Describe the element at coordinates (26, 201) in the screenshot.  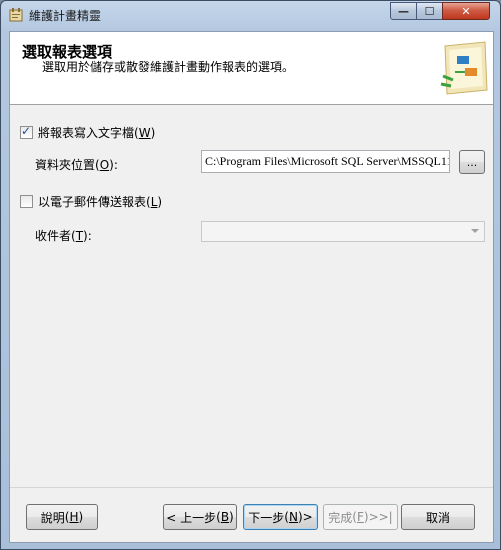
I see `email-report-checkbox` at that location.